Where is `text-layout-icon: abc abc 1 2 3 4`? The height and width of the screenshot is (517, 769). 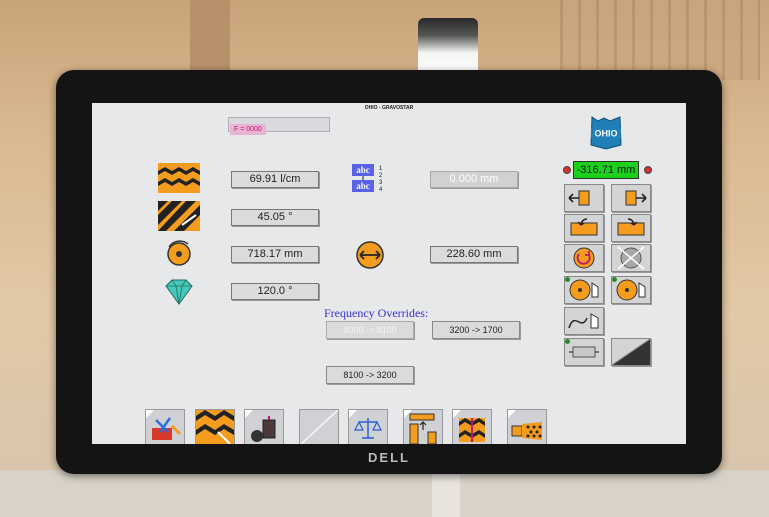
text-layout-icon: abc abc 1 2 3 4 is located at coordinates (368, 178).